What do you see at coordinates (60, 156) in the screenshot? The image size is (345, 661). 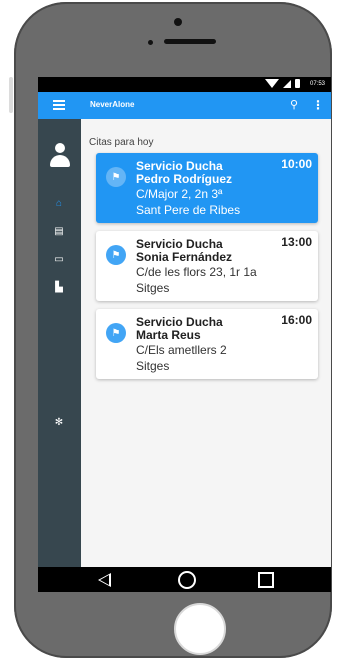 I see `user-avatar-icon` at bounding box center [60, 156].